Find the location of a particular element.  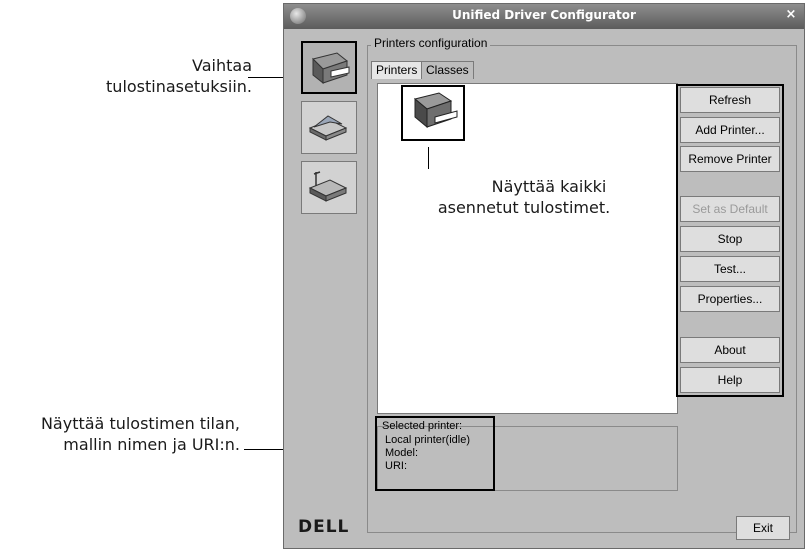

stop-button: Stop is located at coordinates (730, 239).